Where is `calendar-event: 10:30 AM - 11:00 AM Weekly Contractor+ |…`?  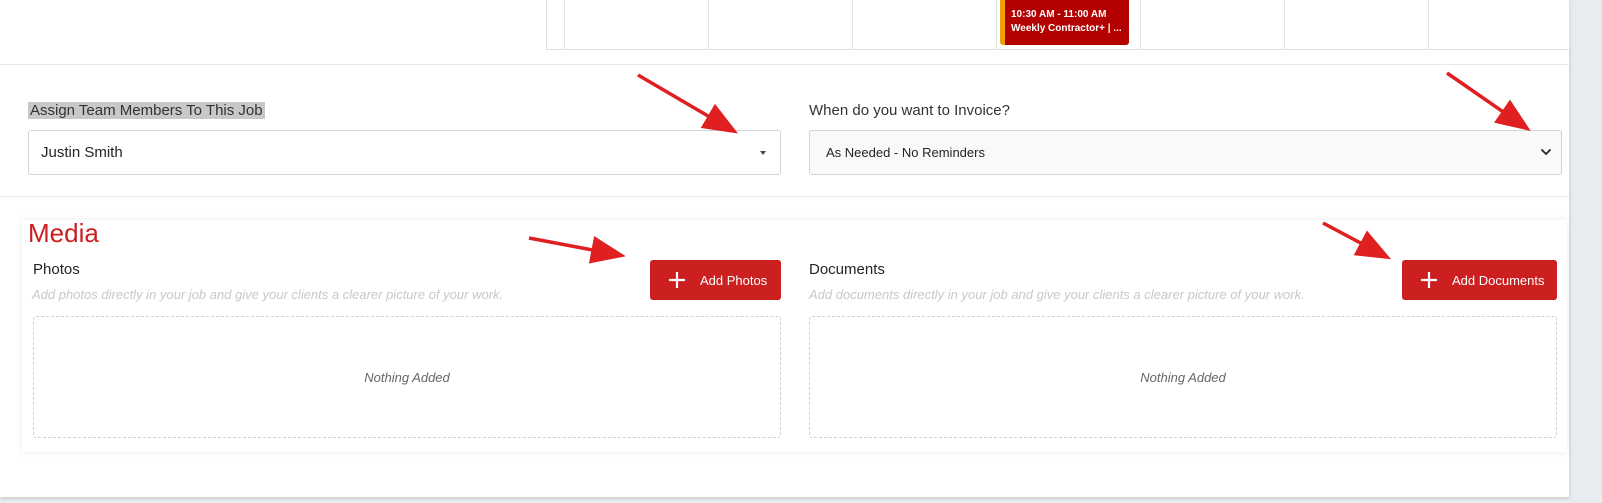
calendar-event: 10:30 AM - 11:00 AM Weekly Contractor+ |… is located at coordinates (1064, 22).